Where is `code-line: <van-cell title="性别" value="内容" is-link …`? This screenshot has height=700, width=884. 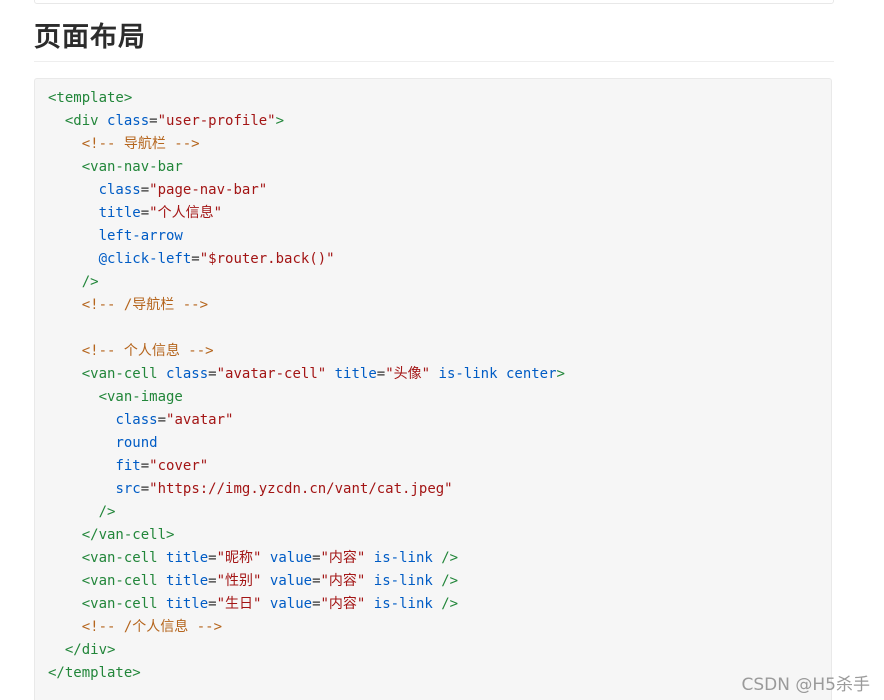
code-line: <van-cell title="性别" value="内容" is-link … is located at coordinates (306, 581).